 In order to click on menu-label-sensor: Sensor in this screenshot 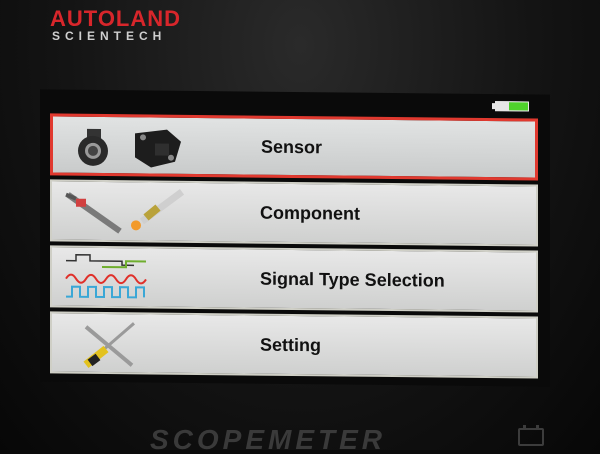, I will do `click(292, 146)`.